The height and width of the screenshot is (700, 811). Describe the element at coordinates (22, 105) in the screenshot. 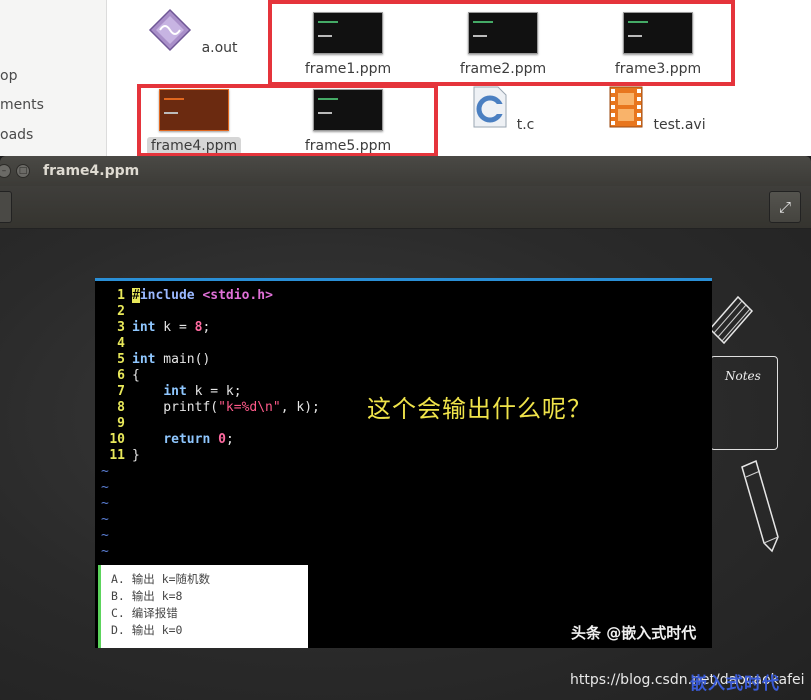

I see `sidebar-item: ments` at that location.